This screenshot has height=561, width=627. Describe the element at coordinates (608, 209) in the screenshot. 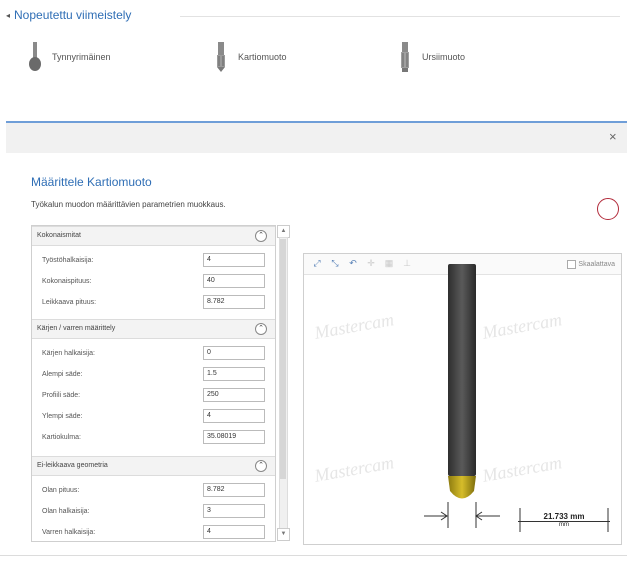

I see `annotation-circle` at that location.